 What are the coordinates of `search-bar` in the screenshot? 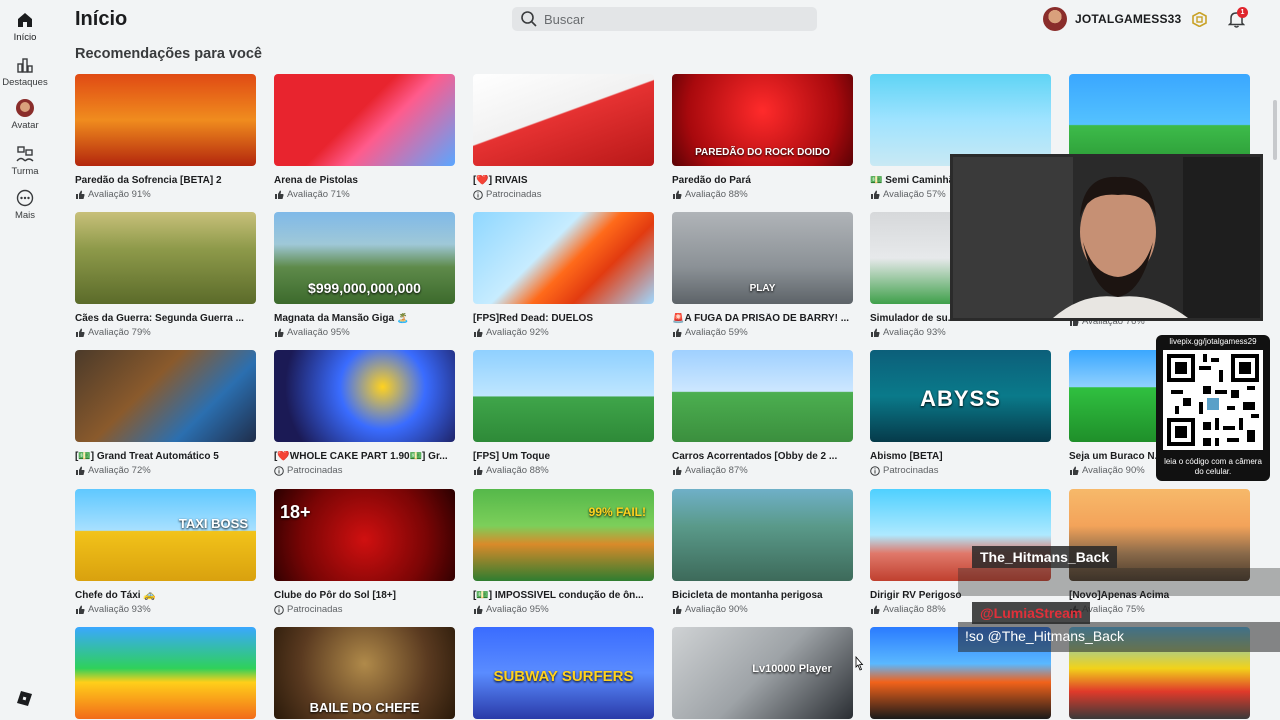 It's located at (664, 19).